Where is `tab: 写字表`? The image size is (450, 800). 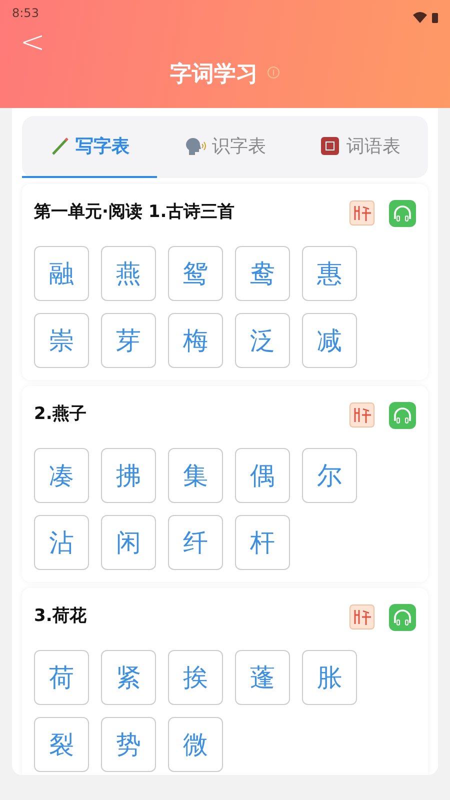
tab: 写字表 is located at coordinates (90, 147).